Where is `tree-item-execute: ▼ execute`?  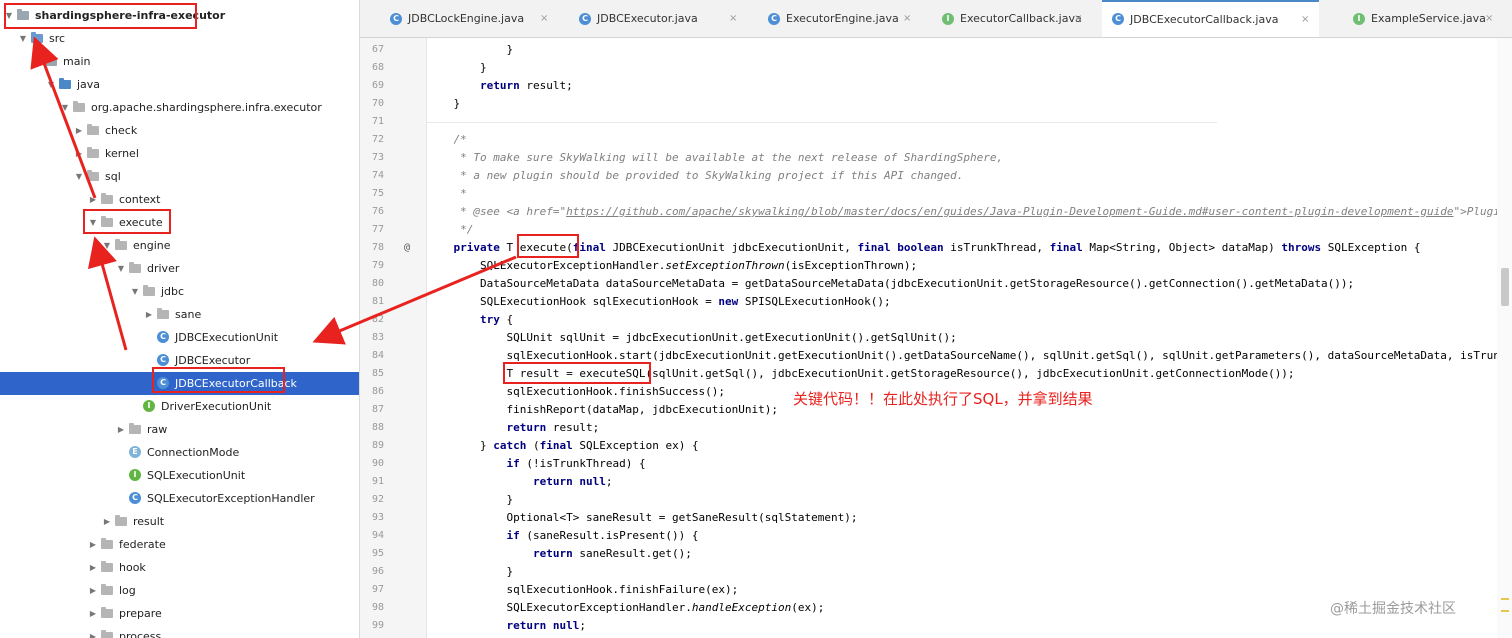 tree-item-execute: ▼ execute is located at coordinates (179, 222).